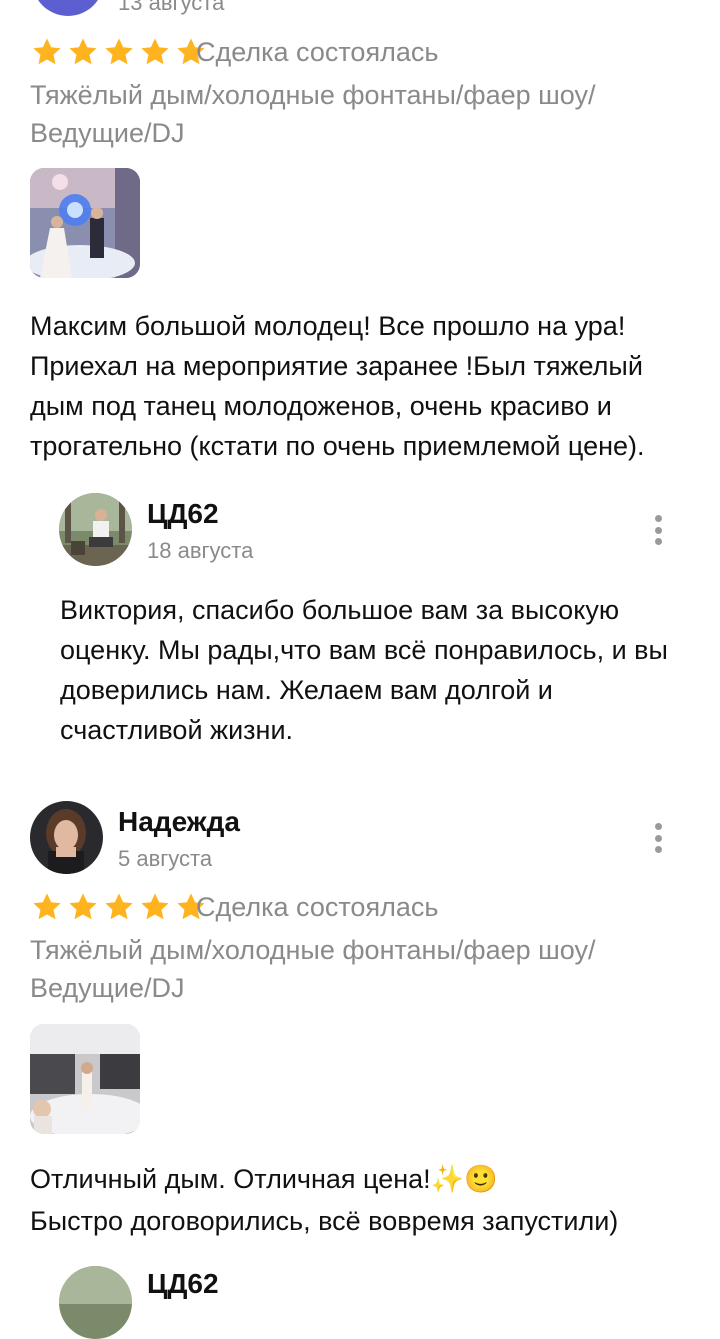  Describe the element at coordinates (165, 858) in the screenshot. I see `review-date: 5 августа` at that location.